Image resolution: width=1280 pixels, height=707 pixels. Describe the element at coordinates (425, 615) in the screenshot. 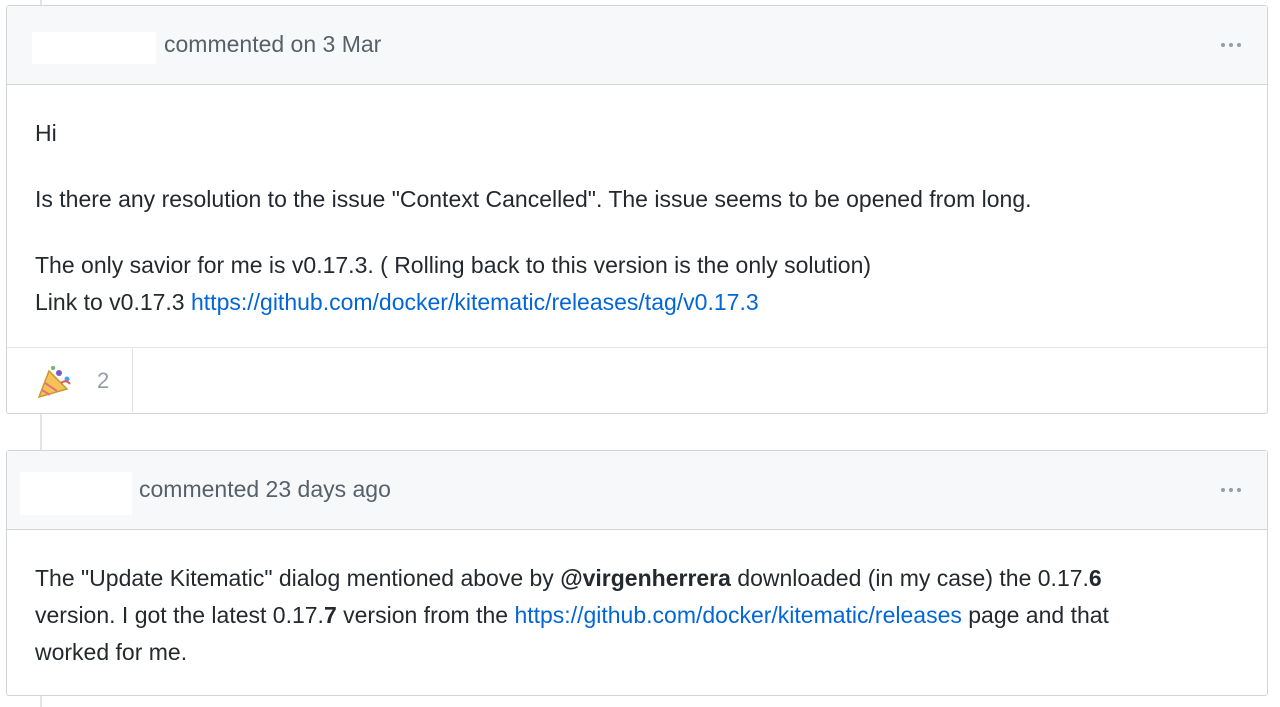

I see `text-segment: version from the` at that location.